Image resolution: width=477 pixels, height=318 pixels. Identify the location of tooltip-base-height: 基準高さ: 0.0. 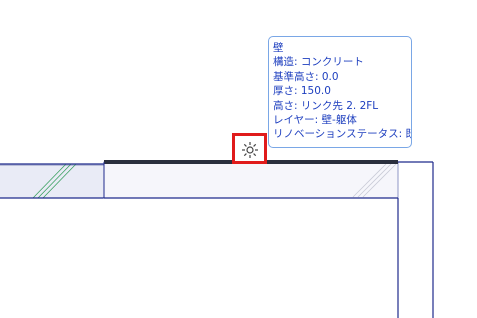
(306, 76).